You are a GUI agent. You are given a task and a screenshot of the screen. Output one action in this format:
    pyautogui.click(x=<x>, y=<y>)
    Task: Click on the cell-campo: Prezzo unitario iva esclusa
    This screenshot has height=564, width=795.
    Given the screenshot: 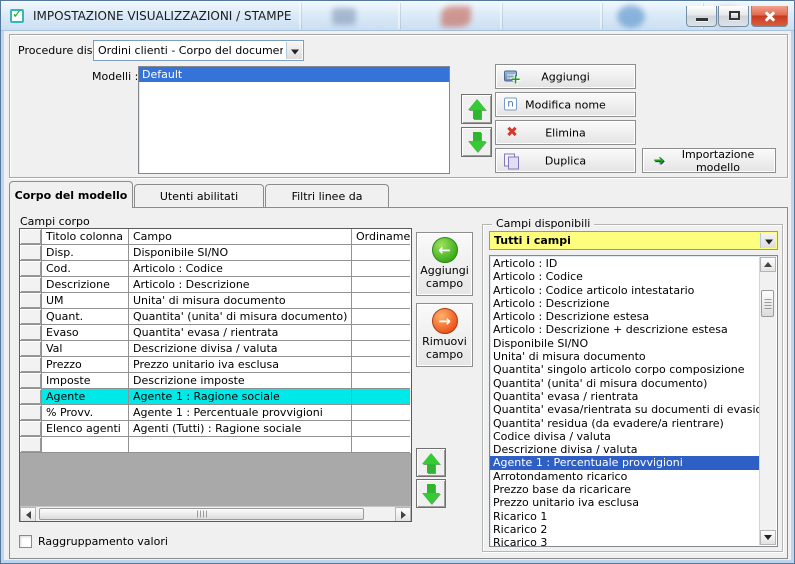 What is the action you would take?
    pyautogui.click(x=240, y=365)
    